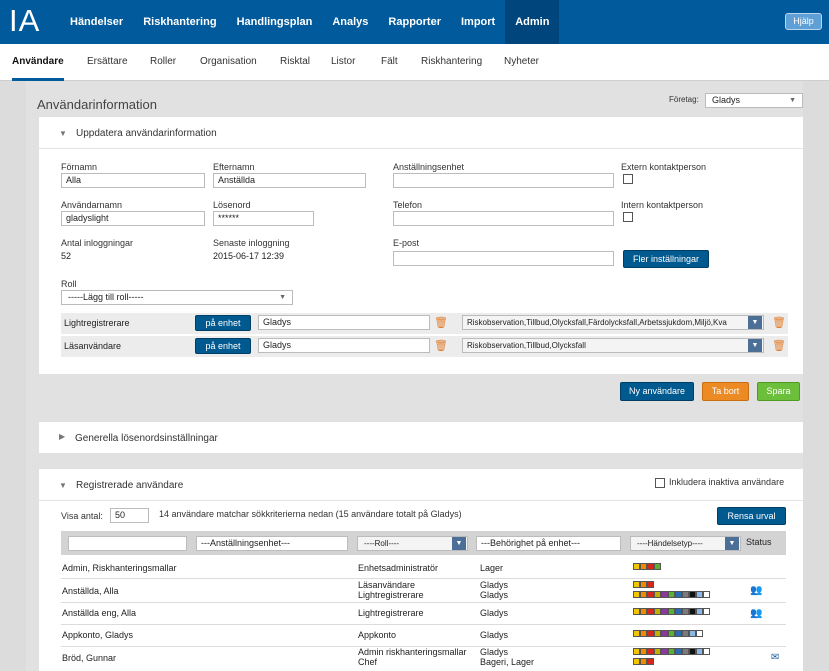 The width and height of the screenshot is (829, 671). I want to click on expand-triangle-icon: ▶, so click(62, 436).